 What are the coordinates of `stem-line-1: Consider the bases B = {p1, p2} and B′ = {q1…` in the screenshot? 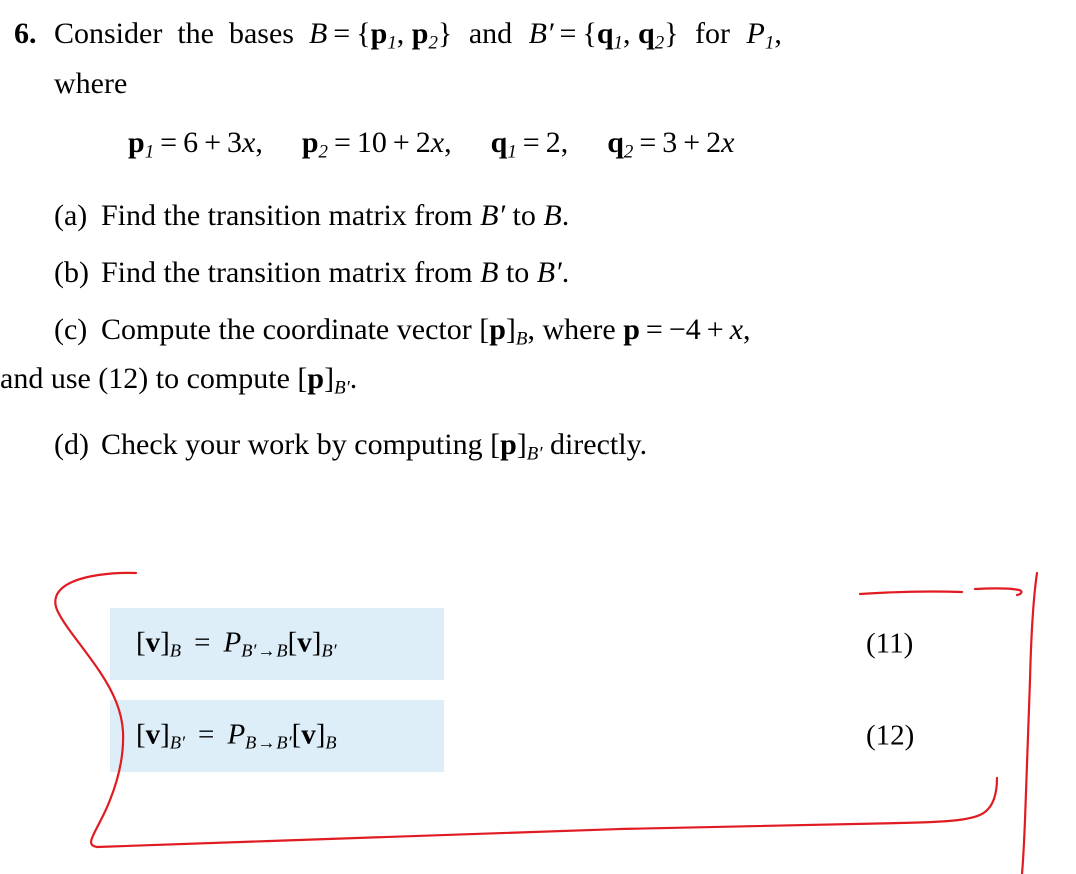 It's located at (418, 35).